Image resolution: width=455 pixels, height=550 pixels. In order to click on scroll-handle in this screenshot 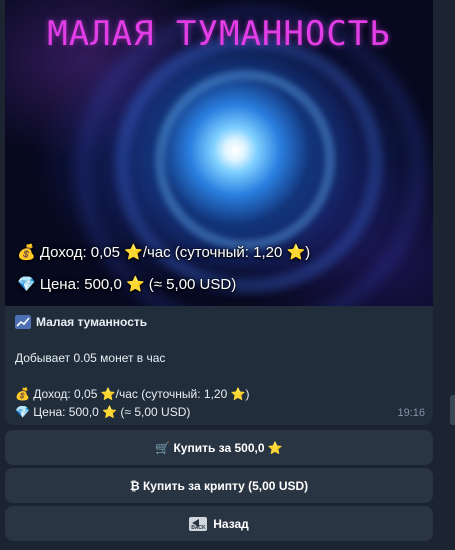, I will do `click(452, 410)`.